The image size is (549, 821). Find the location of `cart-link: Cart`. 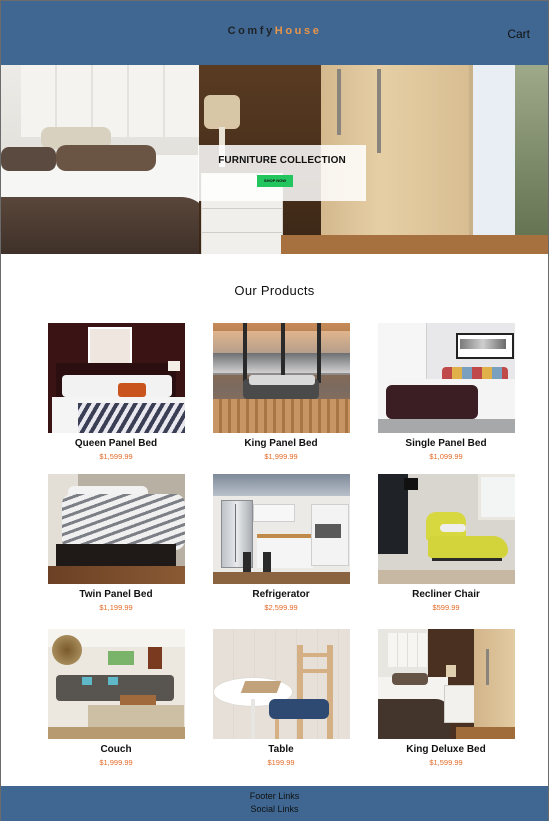

cart-link: Cart is located at coordinates (518, 34).